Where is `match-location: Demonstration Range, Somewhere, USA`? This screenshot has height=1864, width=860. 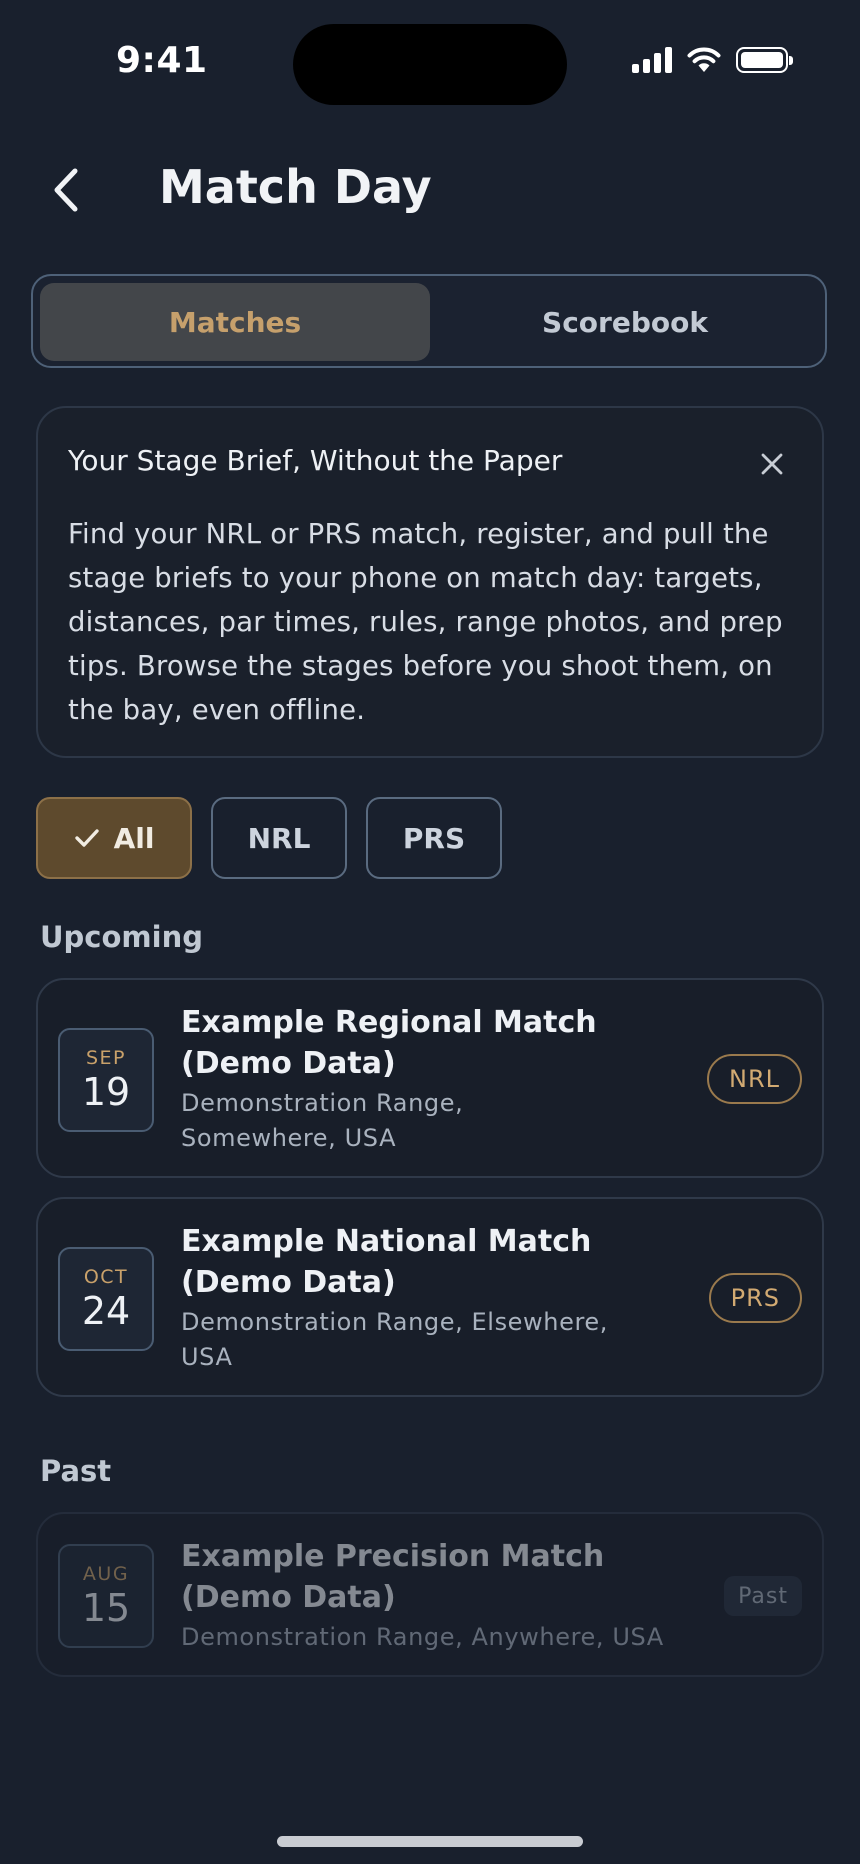 match-location: Demonstration Range, Somewhere, USA is located at coordinates (322, 1120).